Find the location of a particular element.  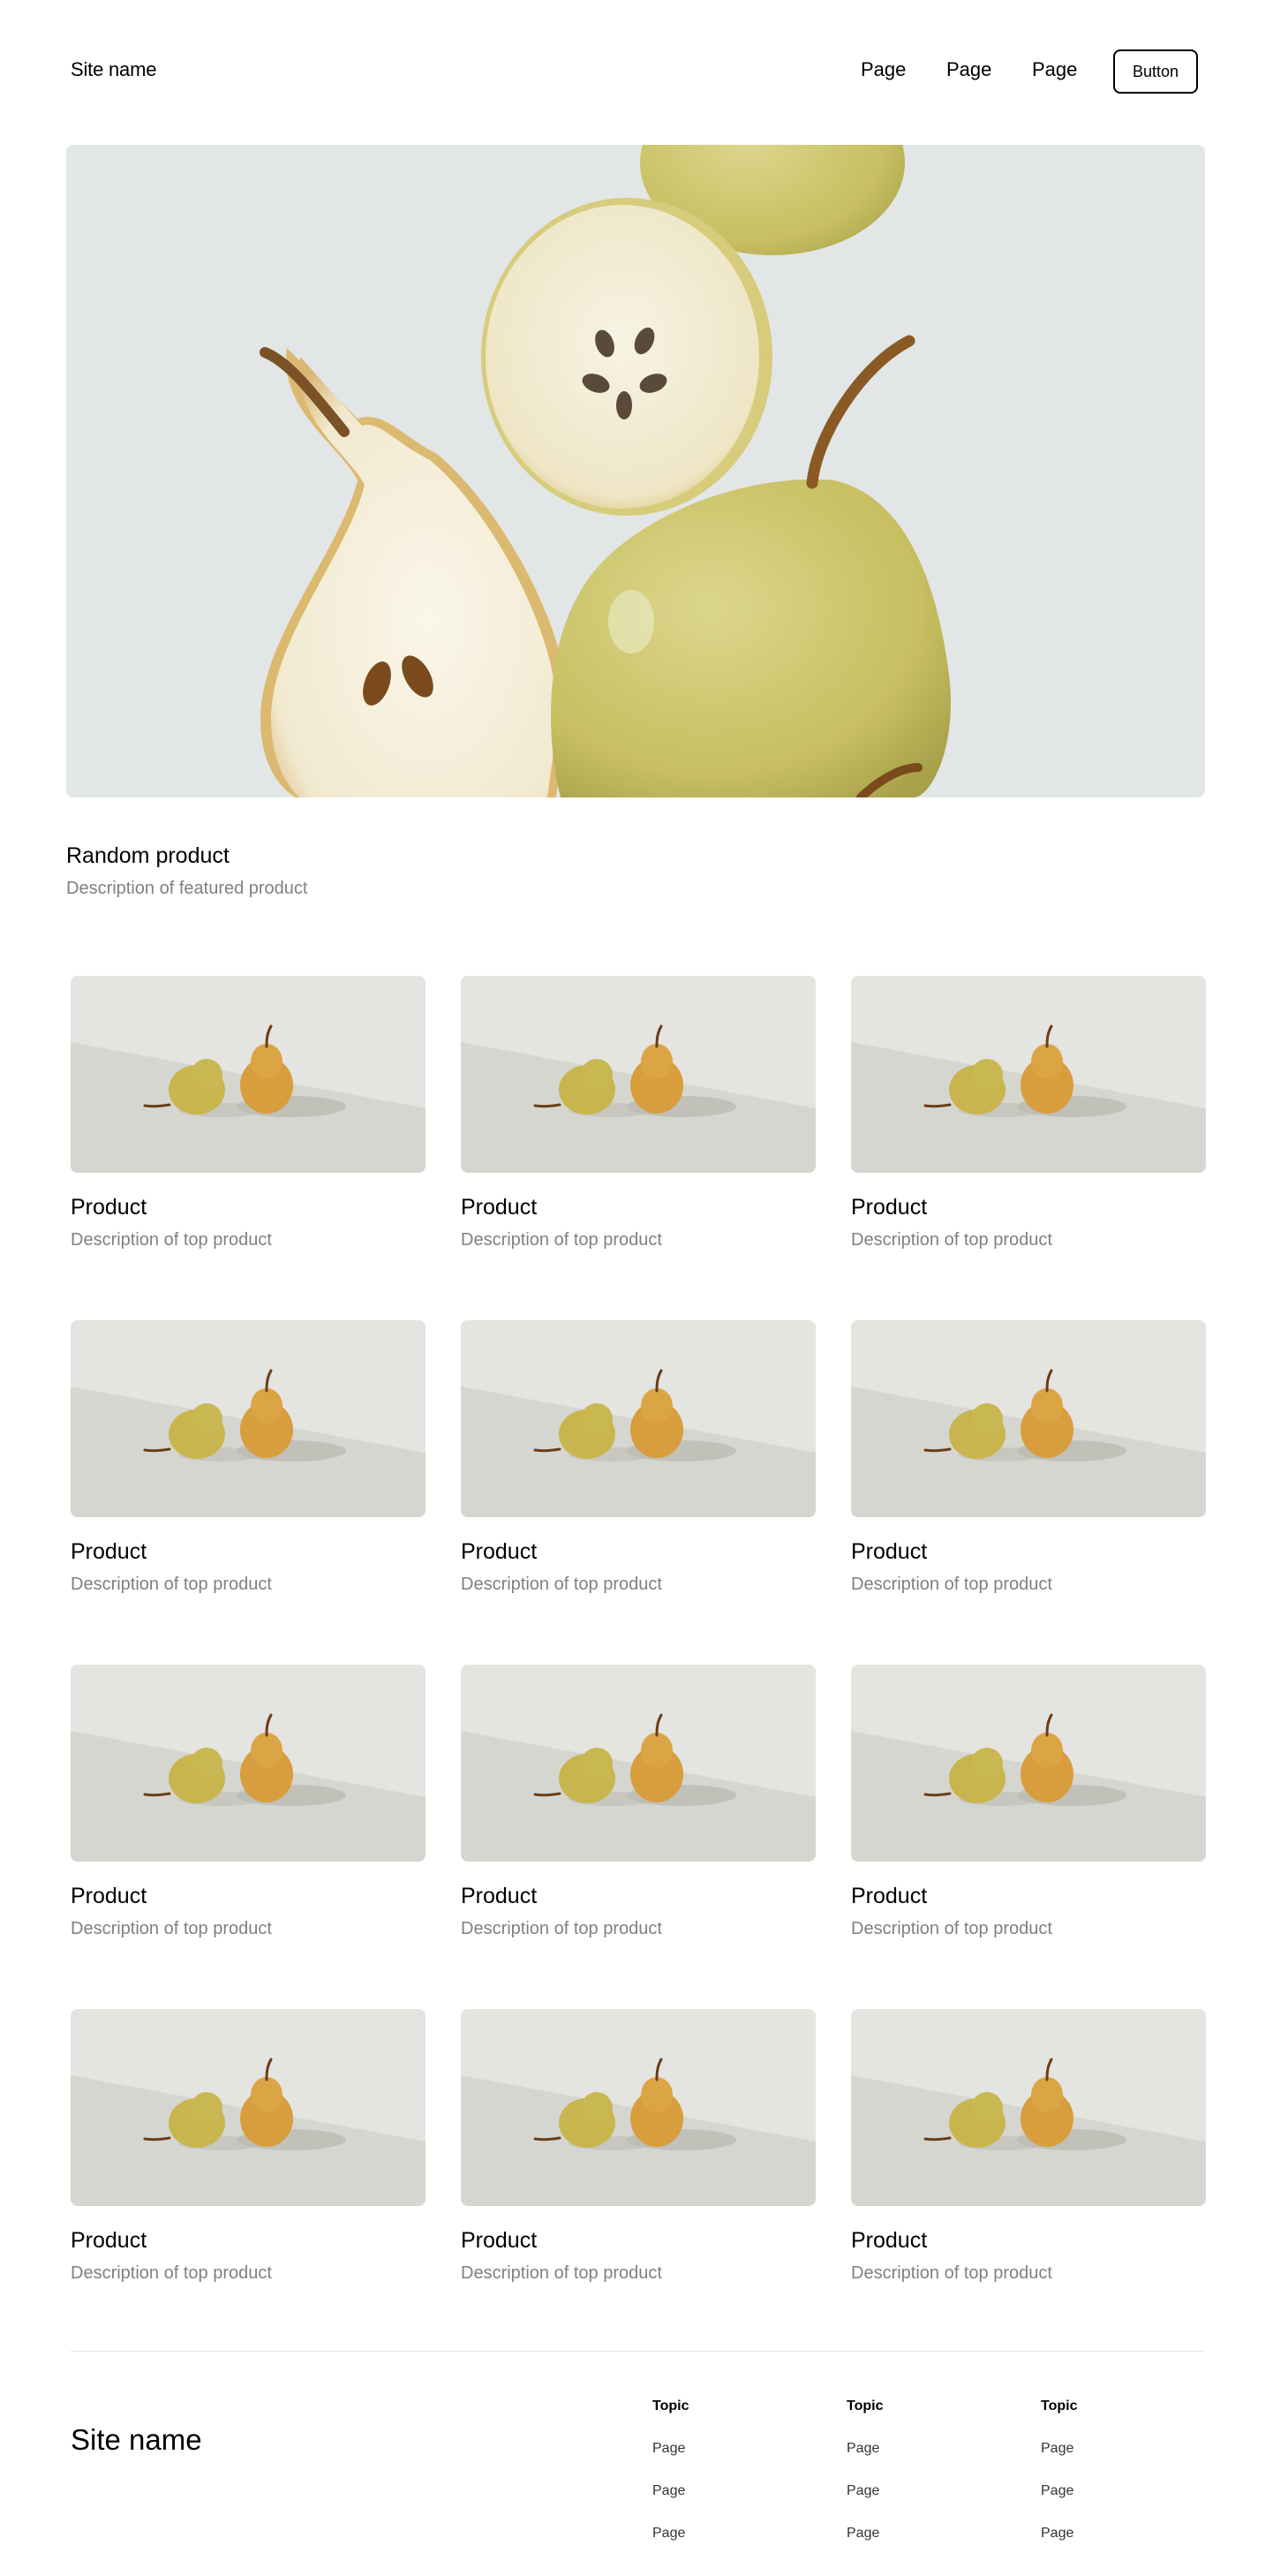

site-name: Site name is located at coordinates (113, 69).